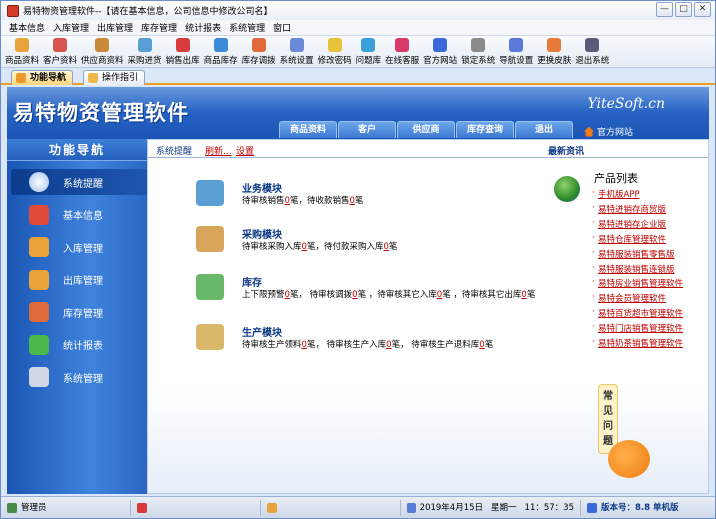 The height and width of the screenshot is (519, 716). What do you see at coordinates (683, 9) in the screenshot?
I see `maximize-button: □` at bounding box center [683, 9].